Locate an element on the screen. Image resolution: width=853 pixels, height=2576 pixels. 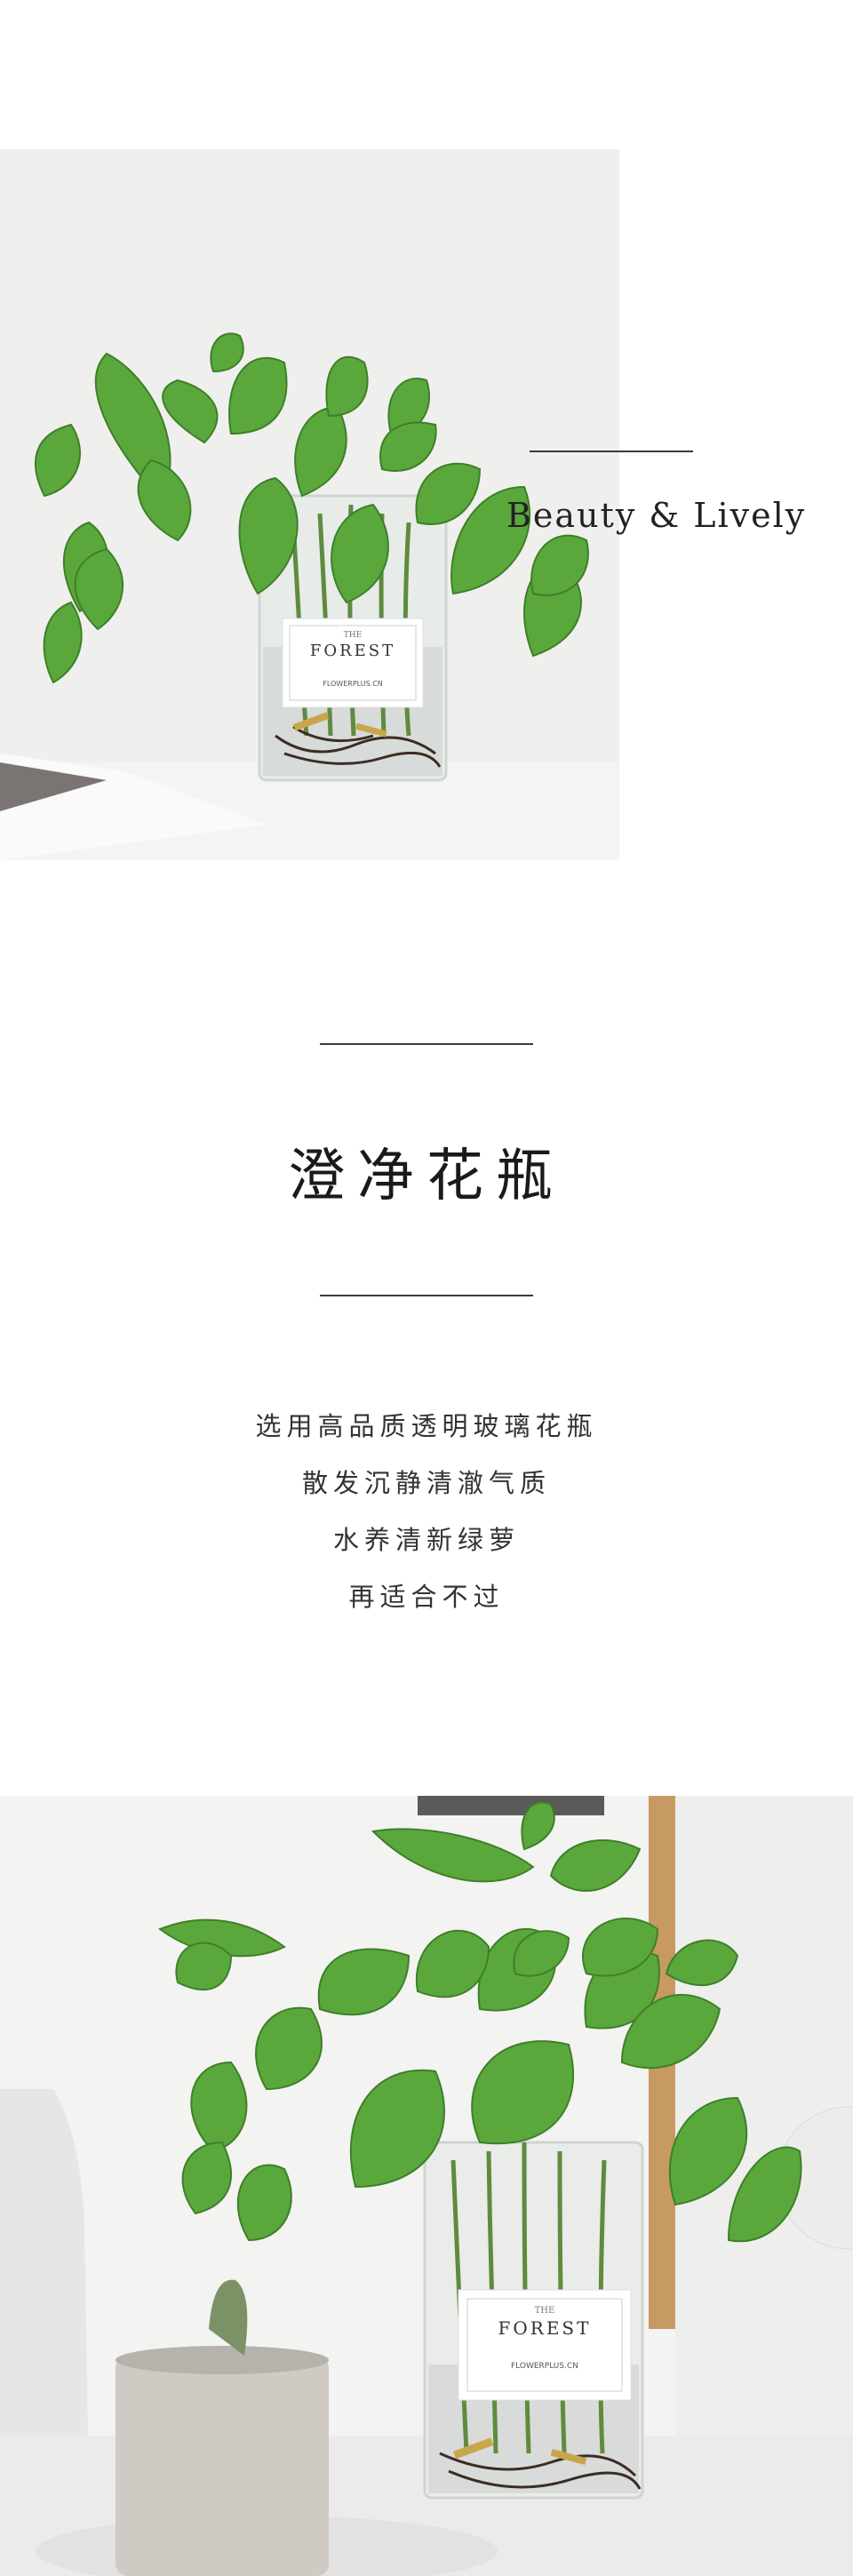
description-line: 再适合不过 is located at coordinates (426, 1597).